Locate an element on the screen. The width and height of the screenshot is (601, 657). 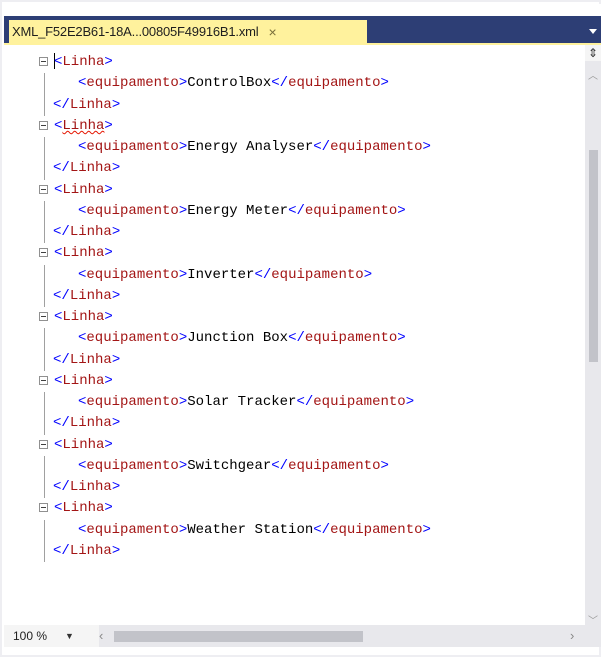
xml-element-line: <equipamento>ControlBox</equipamento> is located at coordinates (312, 94).